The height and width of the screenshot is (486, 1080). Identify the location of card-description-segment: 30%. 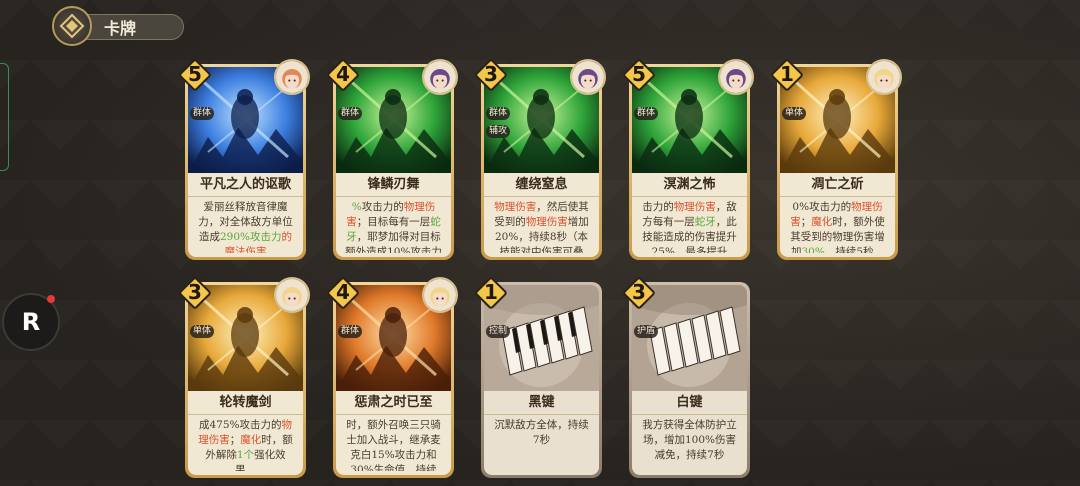
(813, 249).